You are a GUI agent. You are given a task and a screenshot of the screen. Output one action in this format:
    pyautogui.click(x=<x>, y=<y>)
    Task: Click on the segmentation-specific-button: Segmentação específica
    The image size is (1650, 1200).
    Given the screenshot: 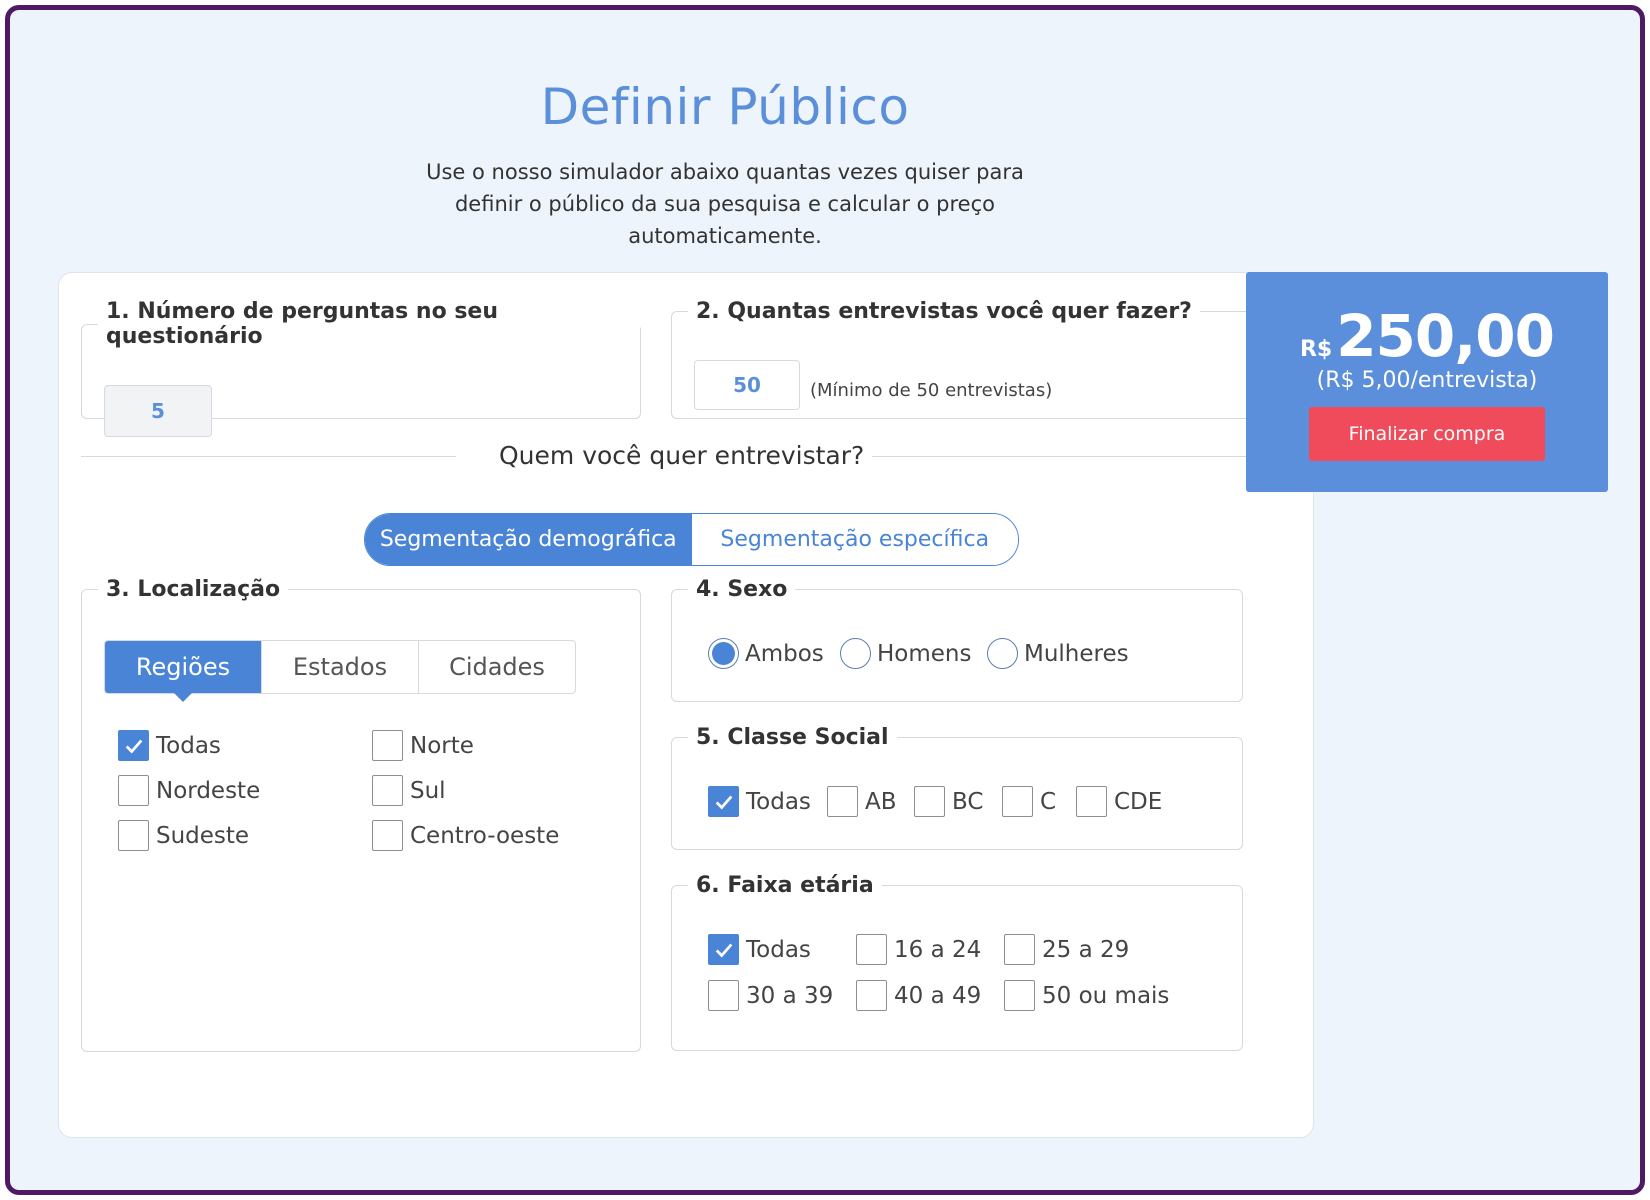 What is the action you would take?
    pyautogui.click(x=854, y=539)
    